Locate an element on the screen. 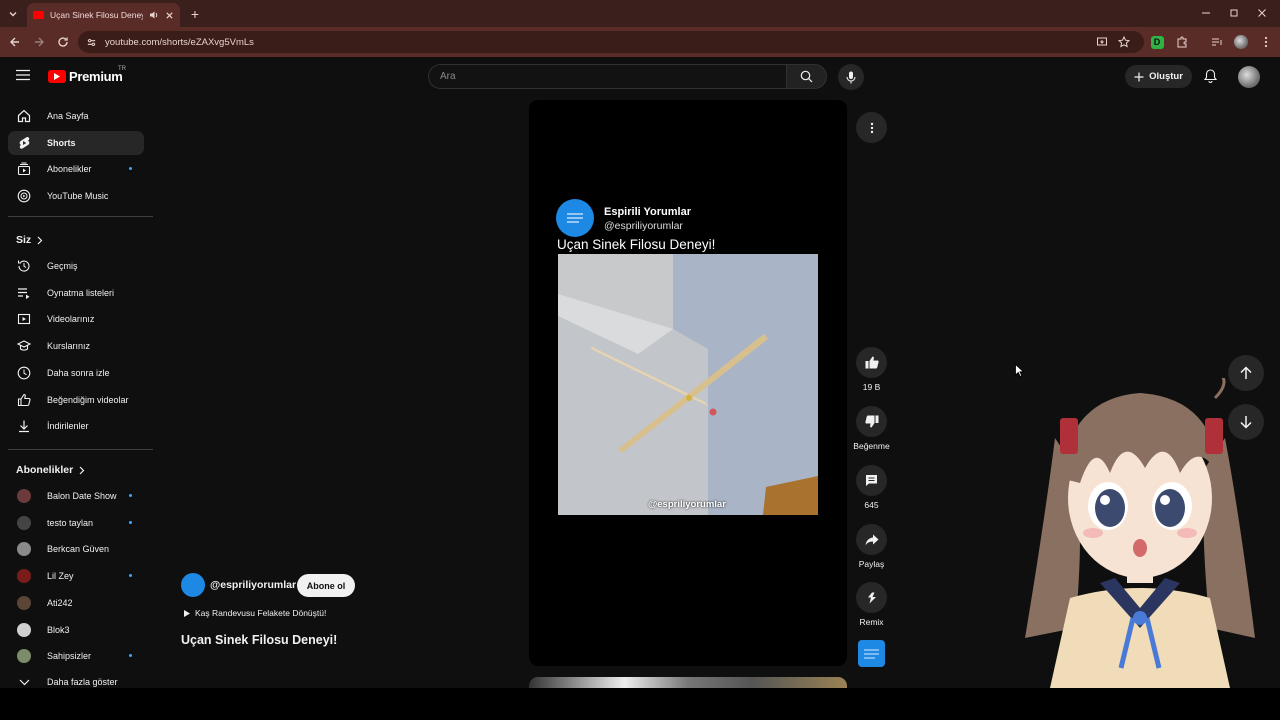 The image size is (1280, 720). new-content-dot is located at coordinates (130, 169).